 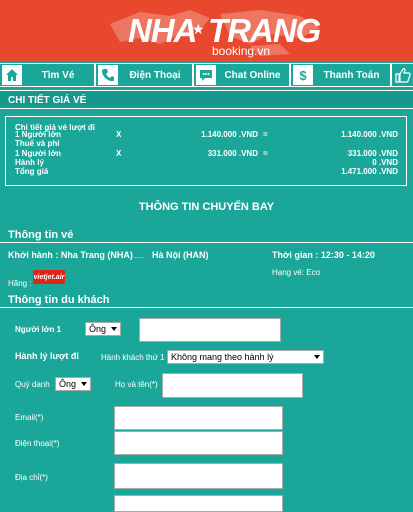 I want to click on fullname-input, so click(x=232, y=385).